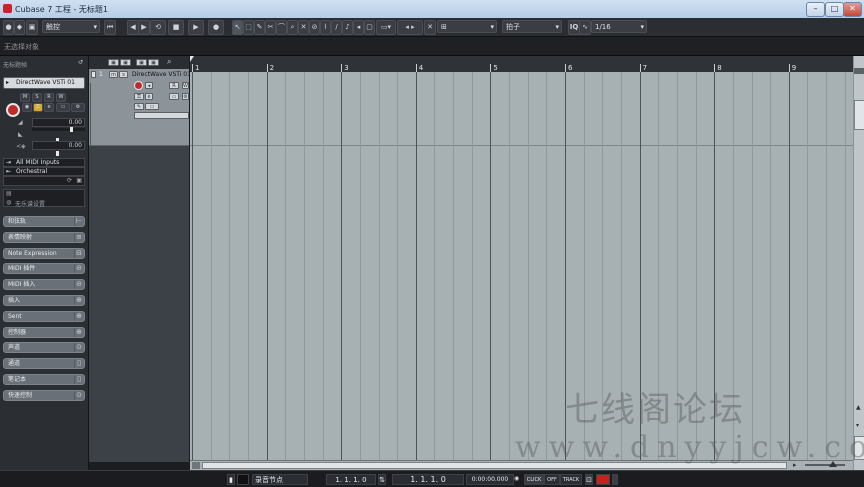  Describe the element at coordinates (231, 479) in the screenshot. I see `transport-left-icon: ▮` at that location.